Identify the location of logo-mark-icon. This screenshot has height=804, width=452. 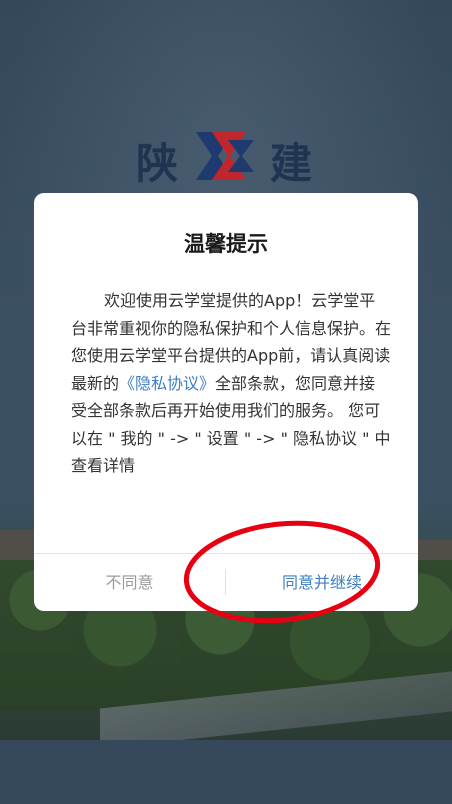
(225, 156).